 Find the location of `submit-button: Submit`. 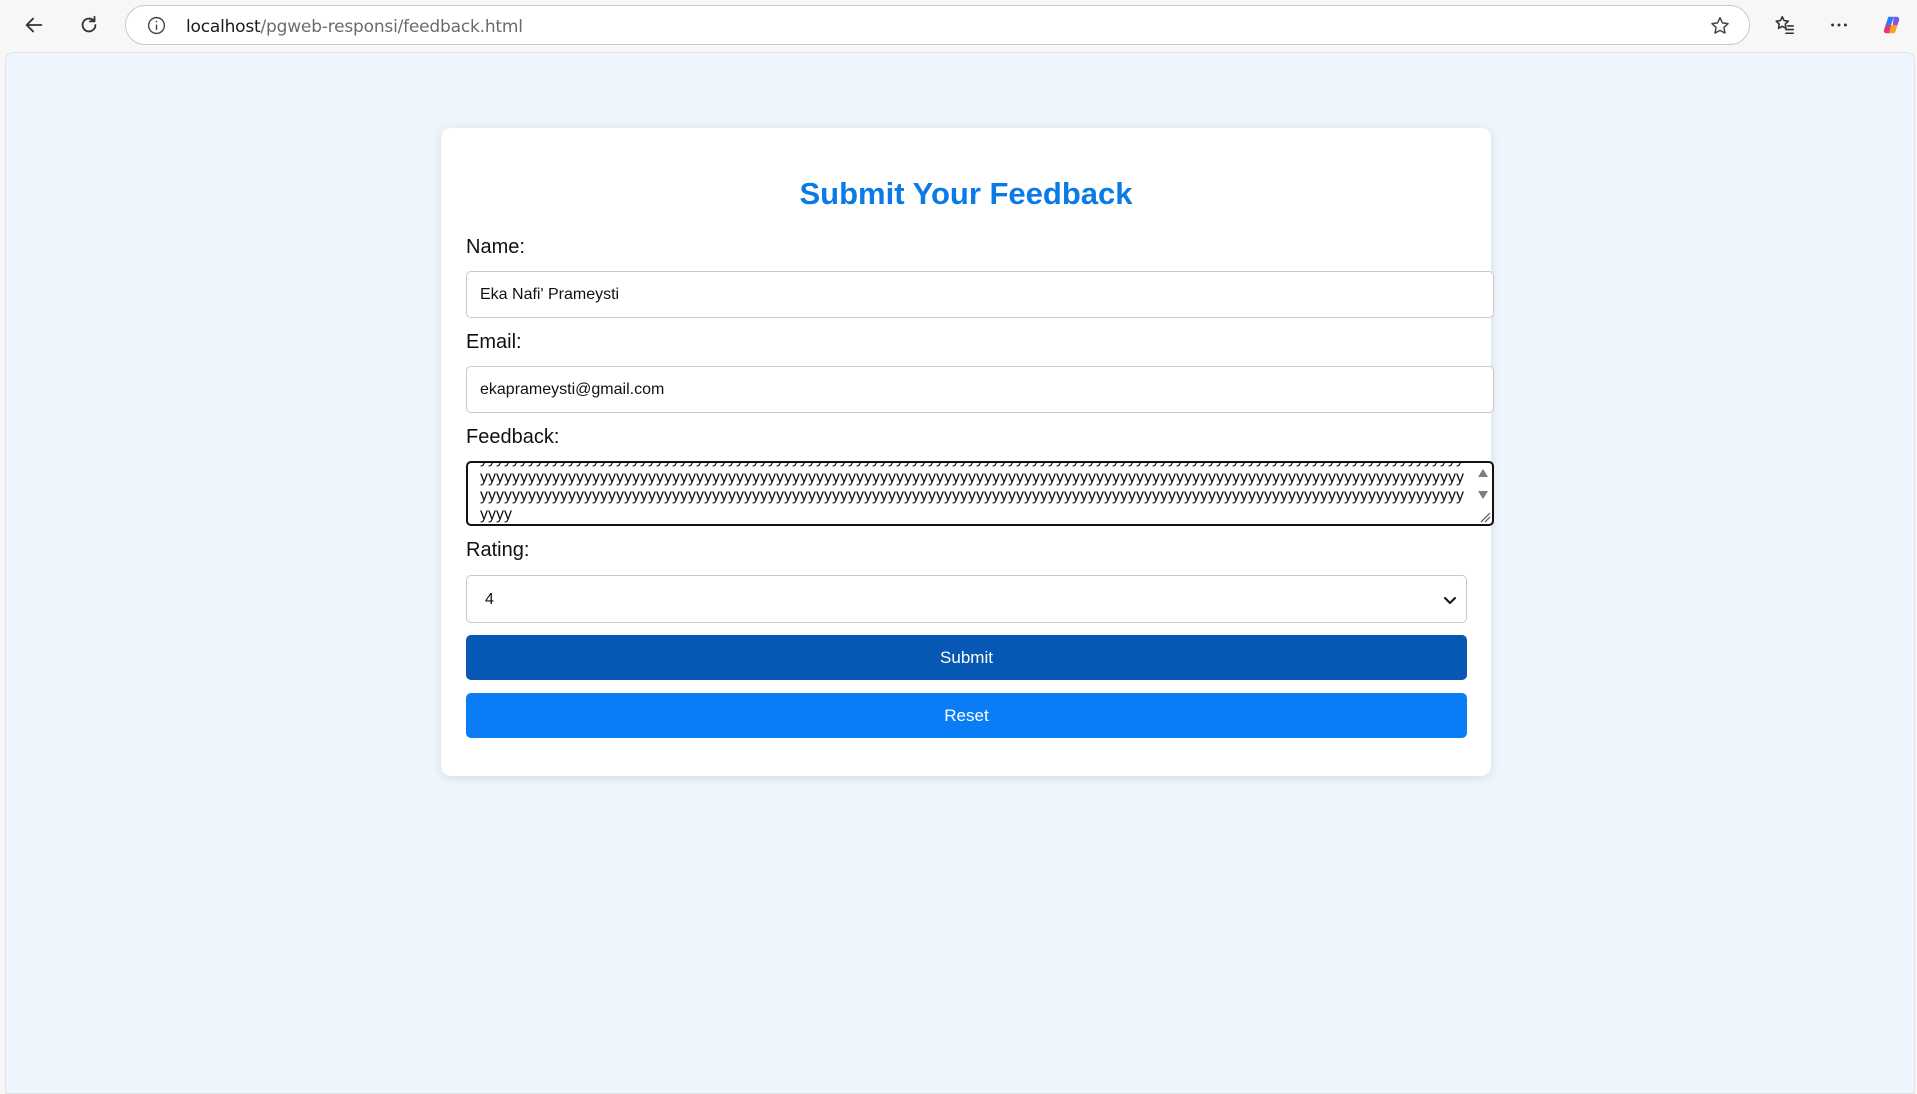

submit-button: Submit is located at coordinates (966, 657).